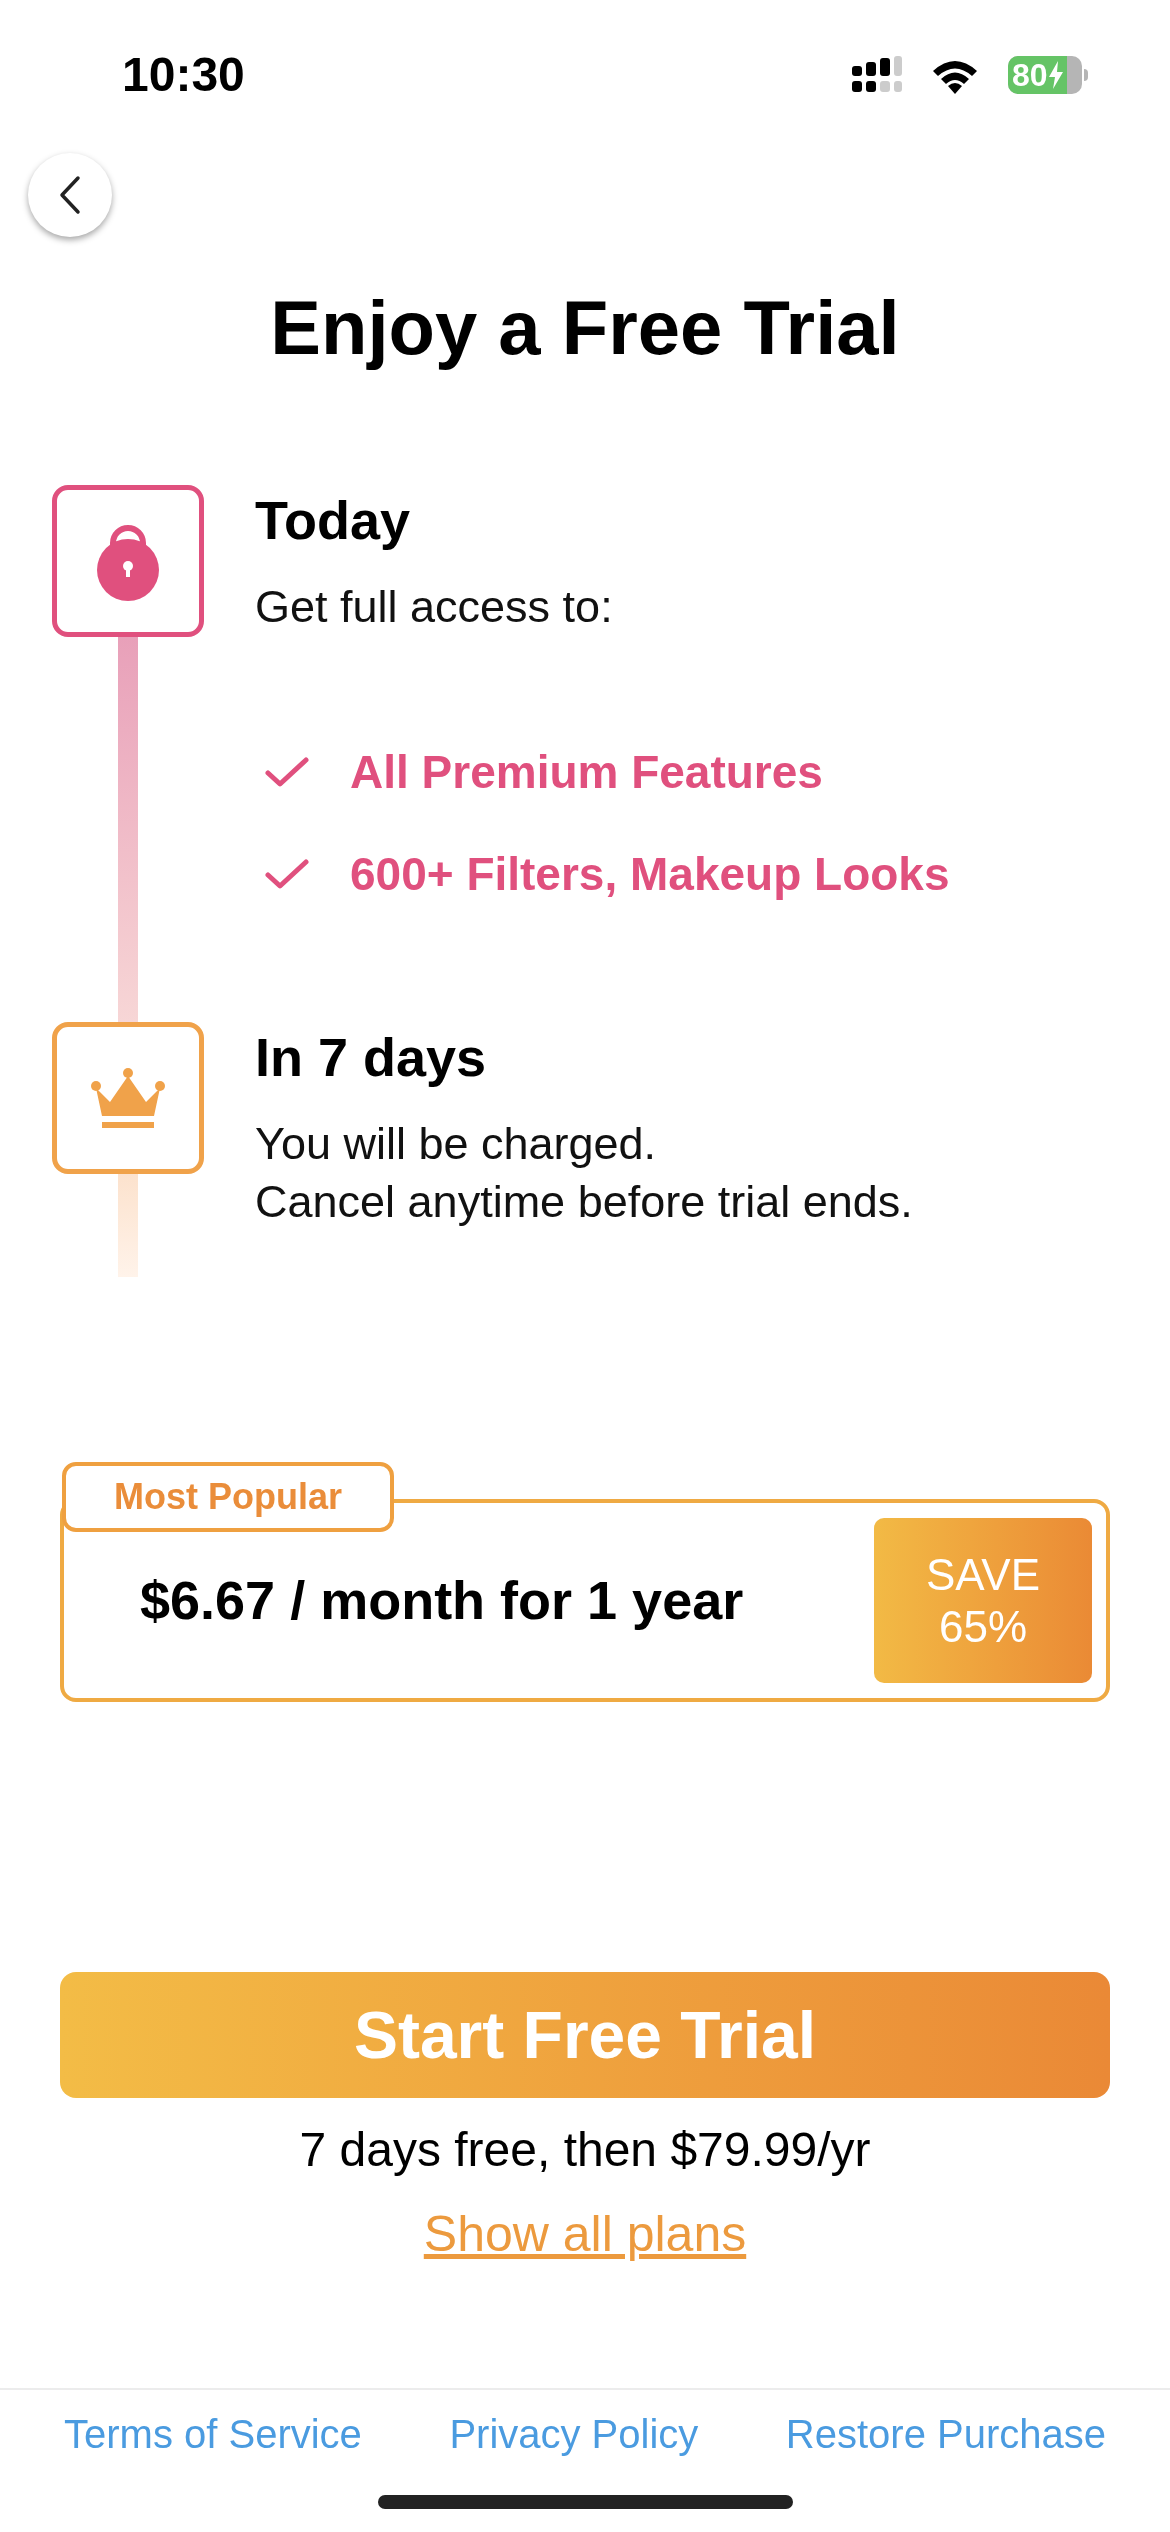 This screenshot has height=2532, width=1170. Describe the element at coordinates (650, 874) in the screenshot. I see `feature-text: 600+ Filters, Makeup Looks` at that location.